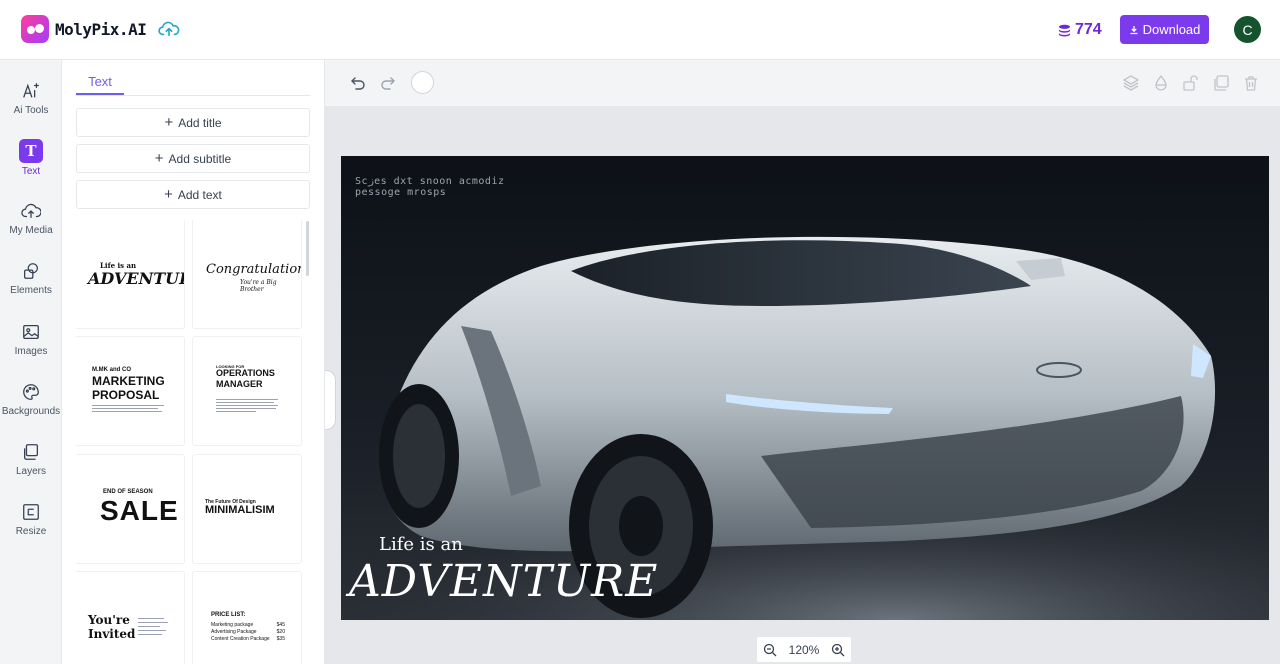  I want to click on caption-line: Scزes dxt snoon acmodiz, so click(430, 181).